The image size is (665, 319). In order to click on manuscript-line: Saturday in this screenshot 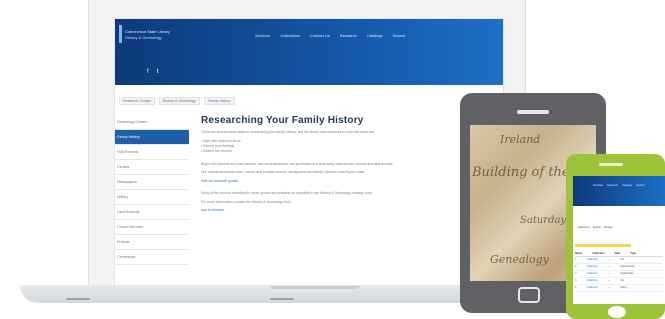, I will do `click(543, 220)`.